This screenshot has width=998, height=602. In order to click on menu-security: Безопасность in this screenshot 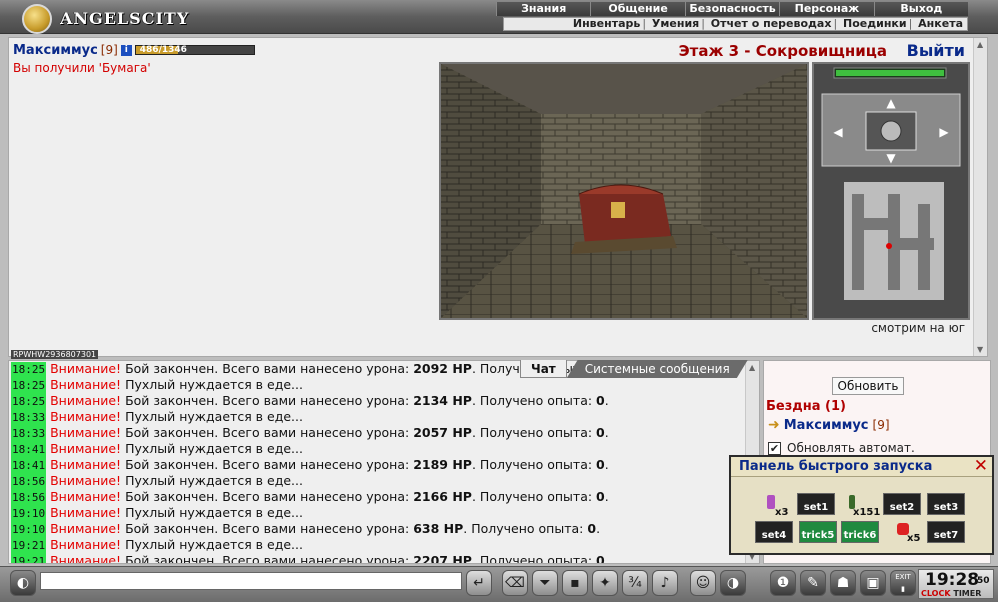, I will do `click(732, 9)`.